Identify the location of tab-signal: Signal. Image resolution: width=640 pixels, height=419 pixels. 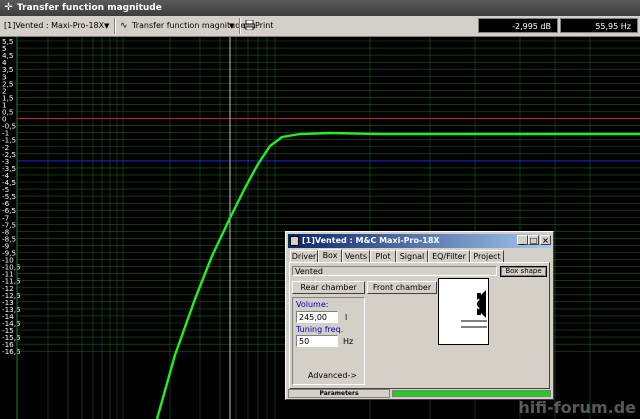
(412, 256).